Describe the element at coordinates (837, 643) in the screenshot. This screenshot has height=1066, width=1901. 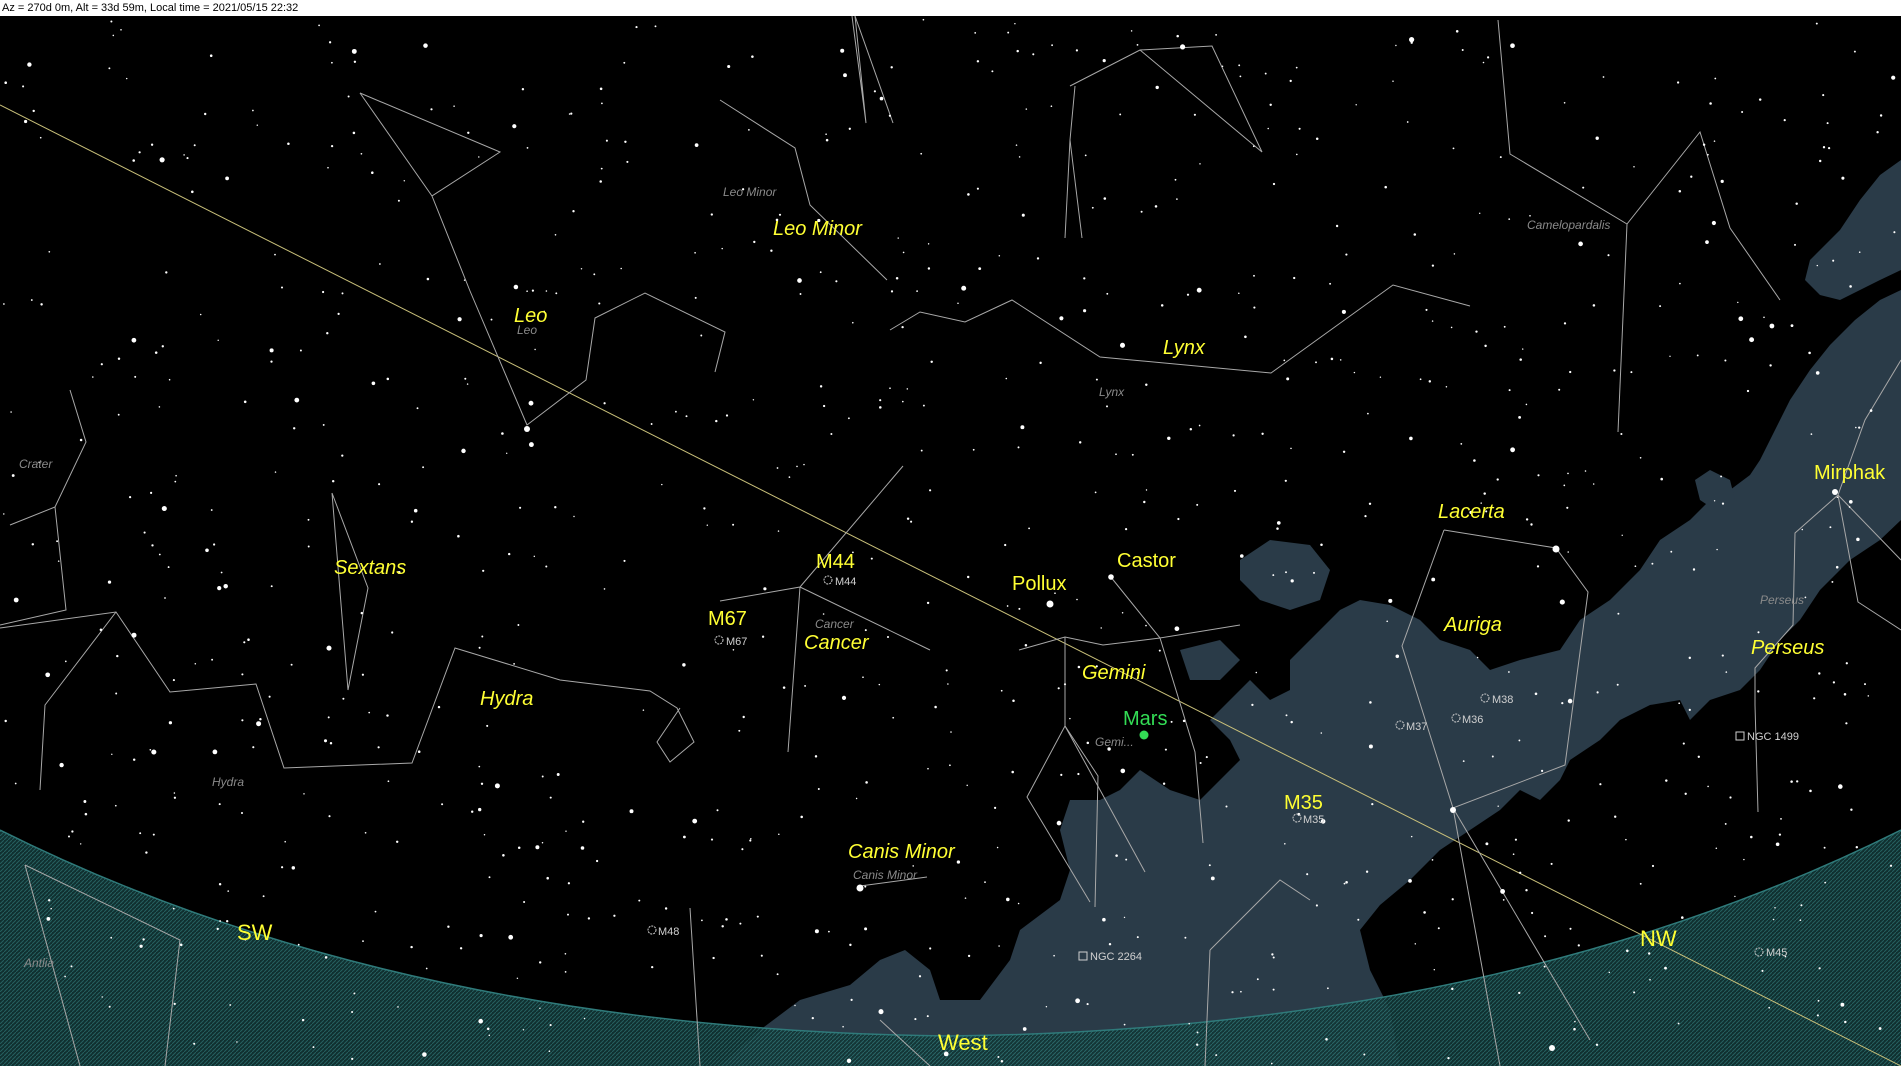
I see `label-cancer: Cancer` at that location.